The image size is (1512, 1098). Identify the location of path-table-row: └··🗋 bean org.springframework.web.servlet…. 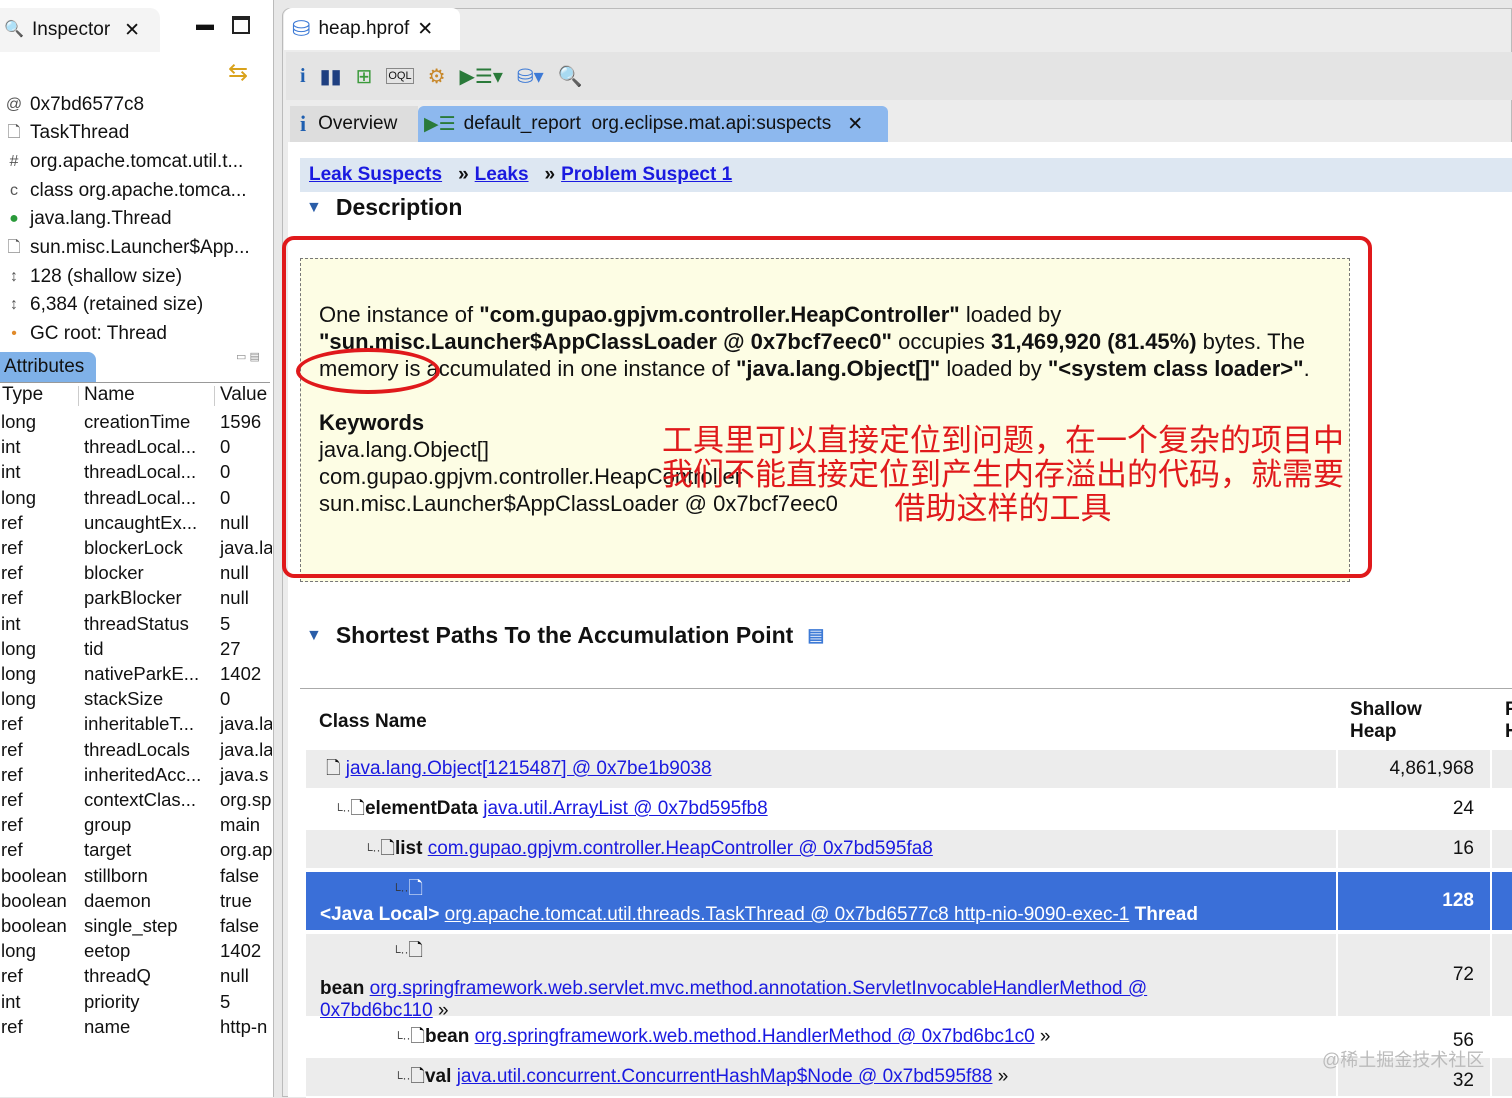
(909, 977).